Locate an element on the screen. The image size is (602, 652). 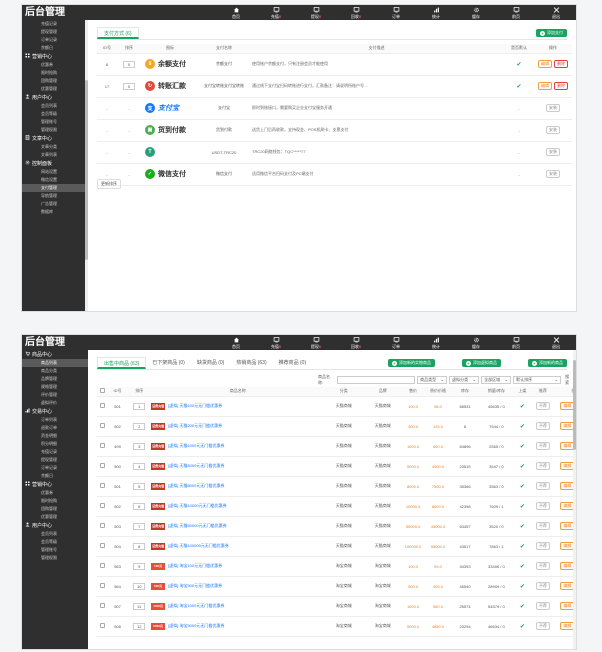
sidebar-item: 资金明细 is located at coordinates (55, 436).